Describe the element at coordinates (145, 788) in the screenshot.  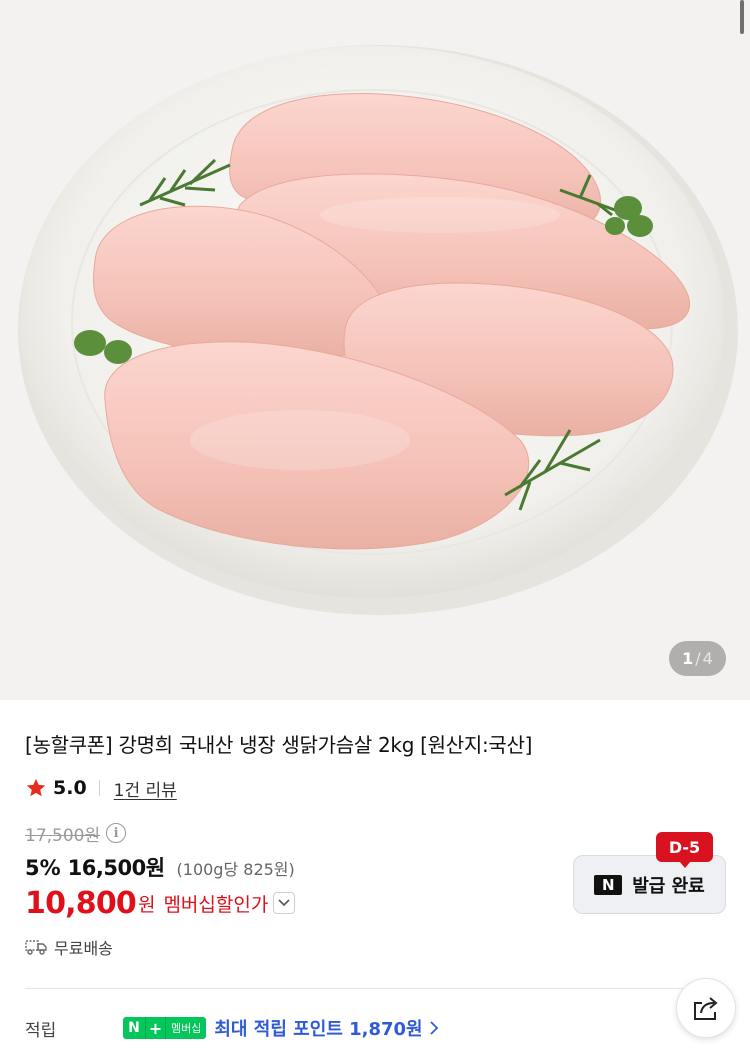
I see `review-count-link: 1건 리뷰` at that location.